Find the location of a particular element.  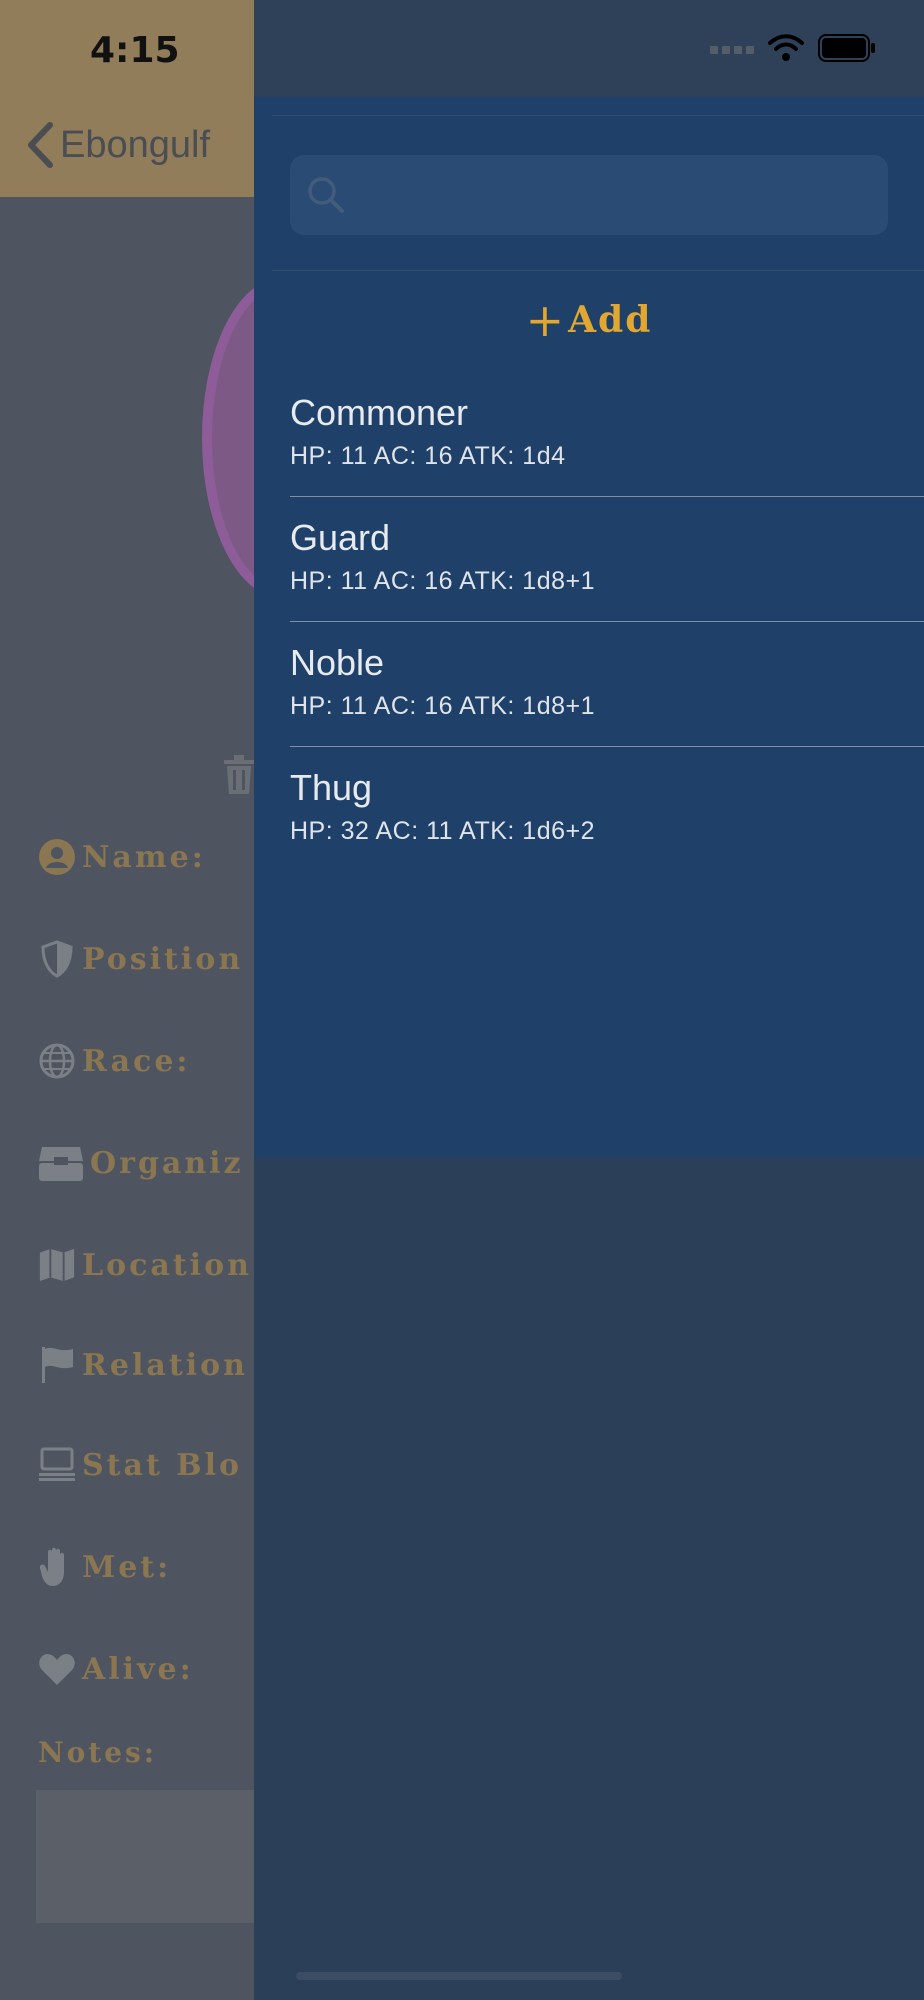

back-button: Ebongulf is located at coordinates (118, 145).